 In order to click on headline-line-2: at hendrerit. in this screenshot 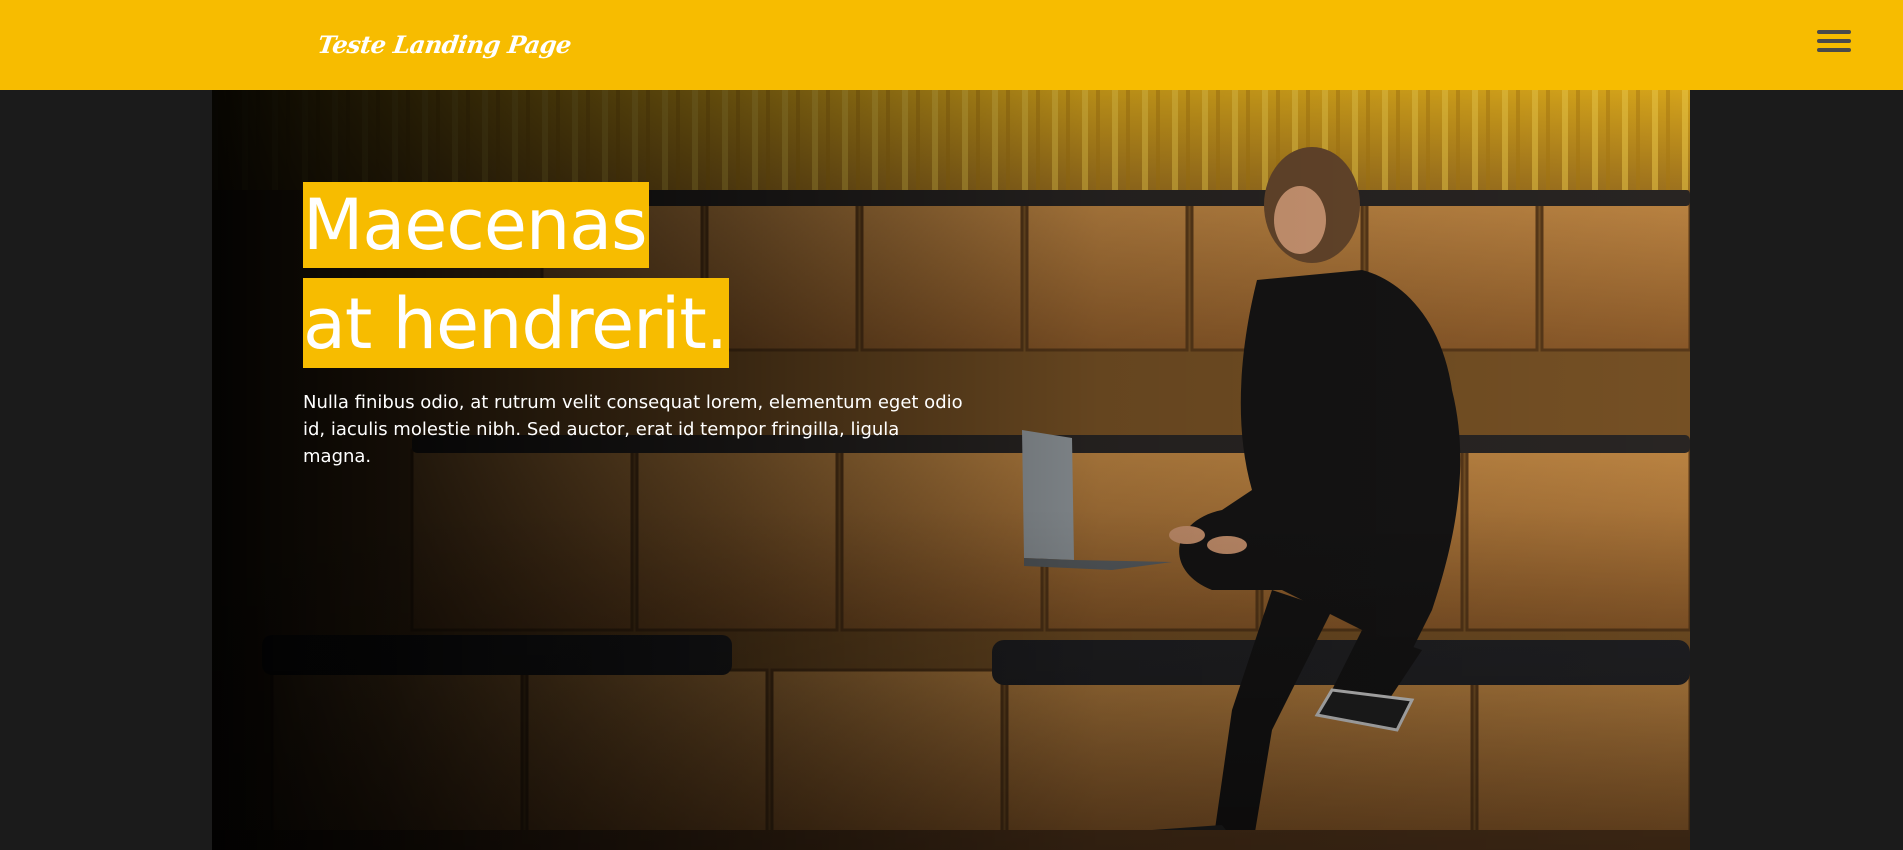, I will do `click(516, 323)`.